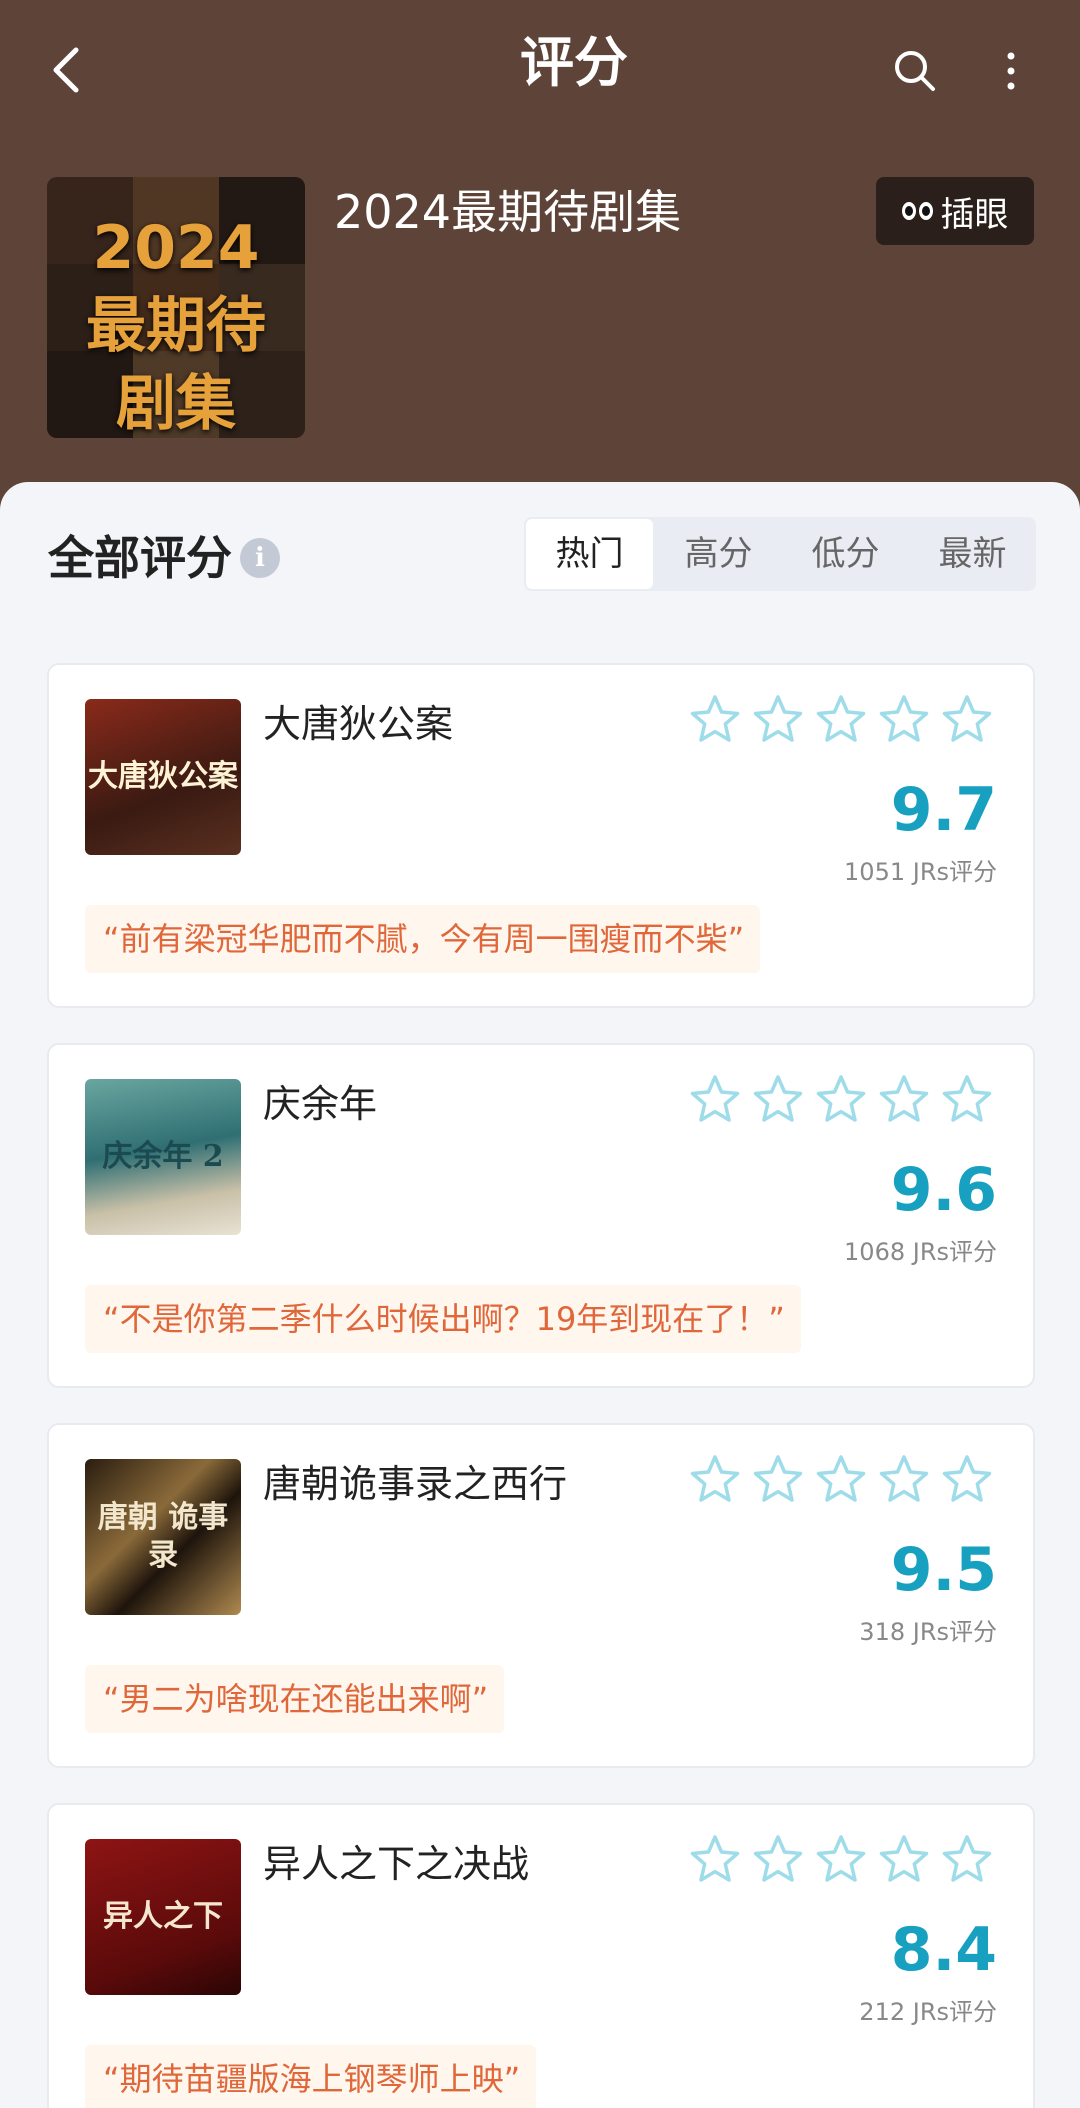 The width and height of the screenshot is (1080, 2108). Describe the element at coordinates (443, 1319) in the screenshot. I see `top-comment: “不是你第二季什么时候出啊？19年到现在了！”` at that location.